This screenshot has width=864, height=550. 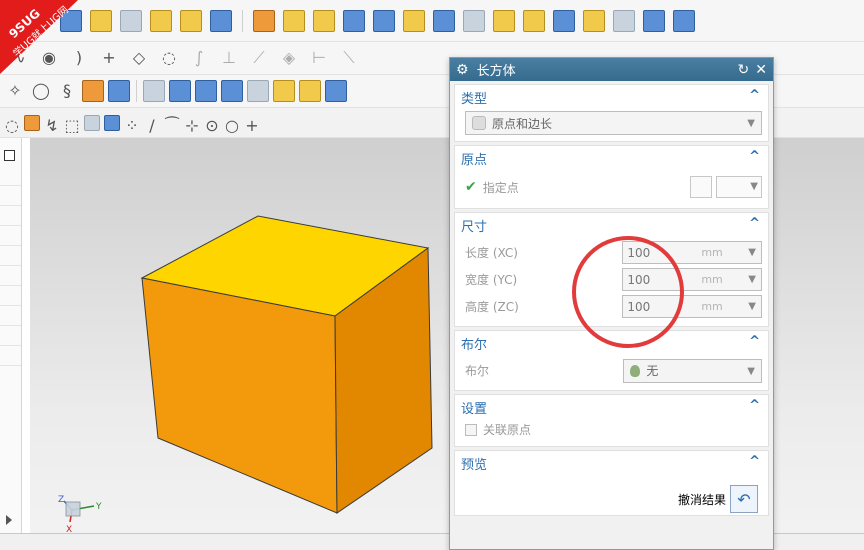 I want to click on curve-snap-icon: ⁀, so click(x=172, y=125).